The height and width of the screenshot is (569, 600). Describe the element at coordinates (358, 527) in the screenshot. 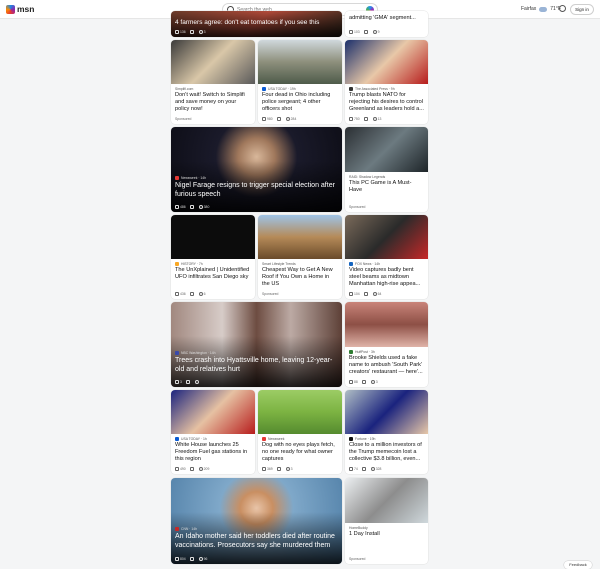

I see `card-source: HomeBuddy` at that location.